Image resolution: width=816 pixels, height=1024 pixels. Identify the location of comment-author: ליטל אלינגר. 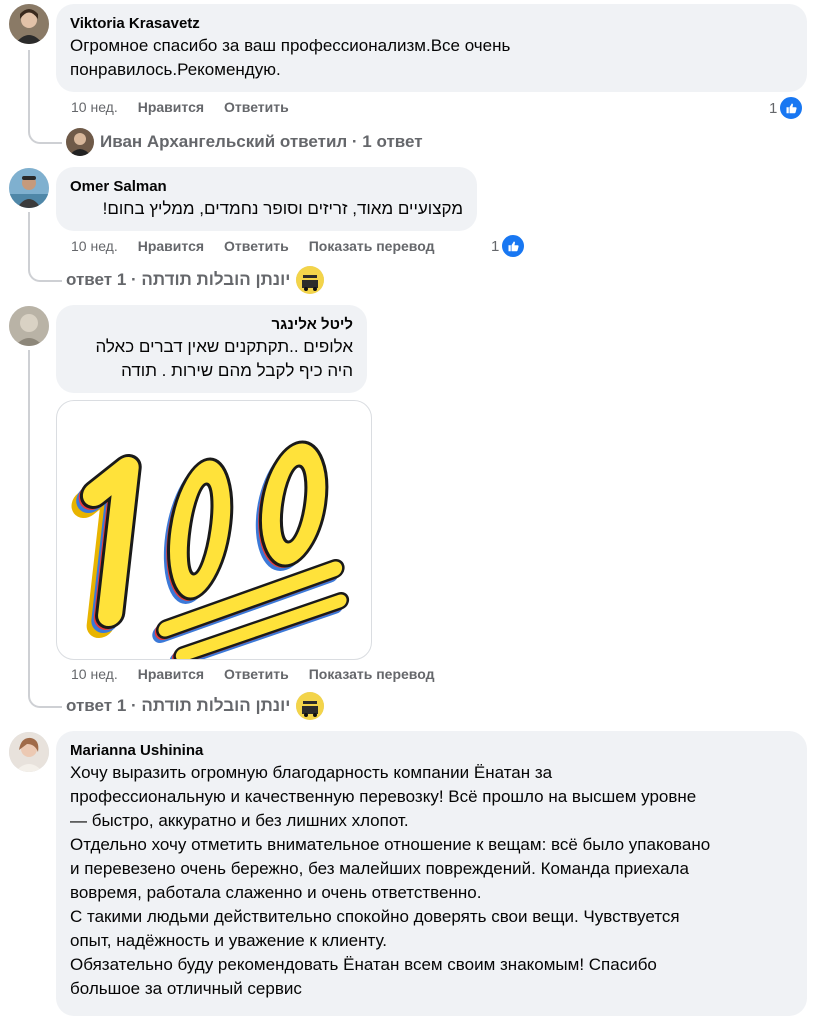
(212, 325).